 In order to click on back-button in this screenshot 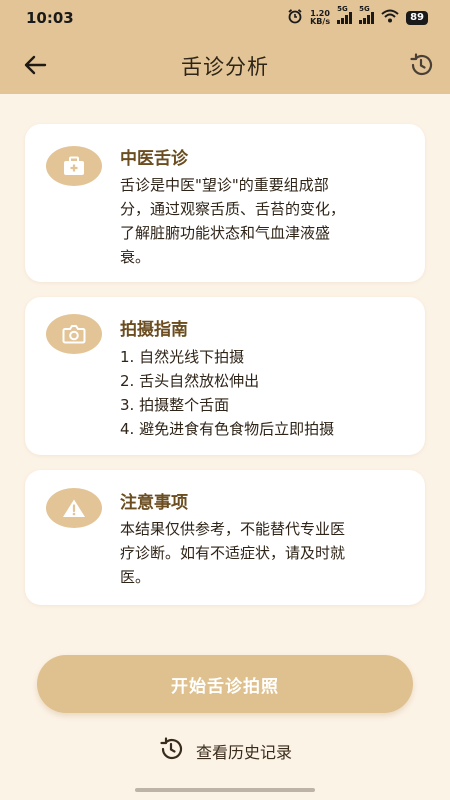, I will do `click(35, 67)`.